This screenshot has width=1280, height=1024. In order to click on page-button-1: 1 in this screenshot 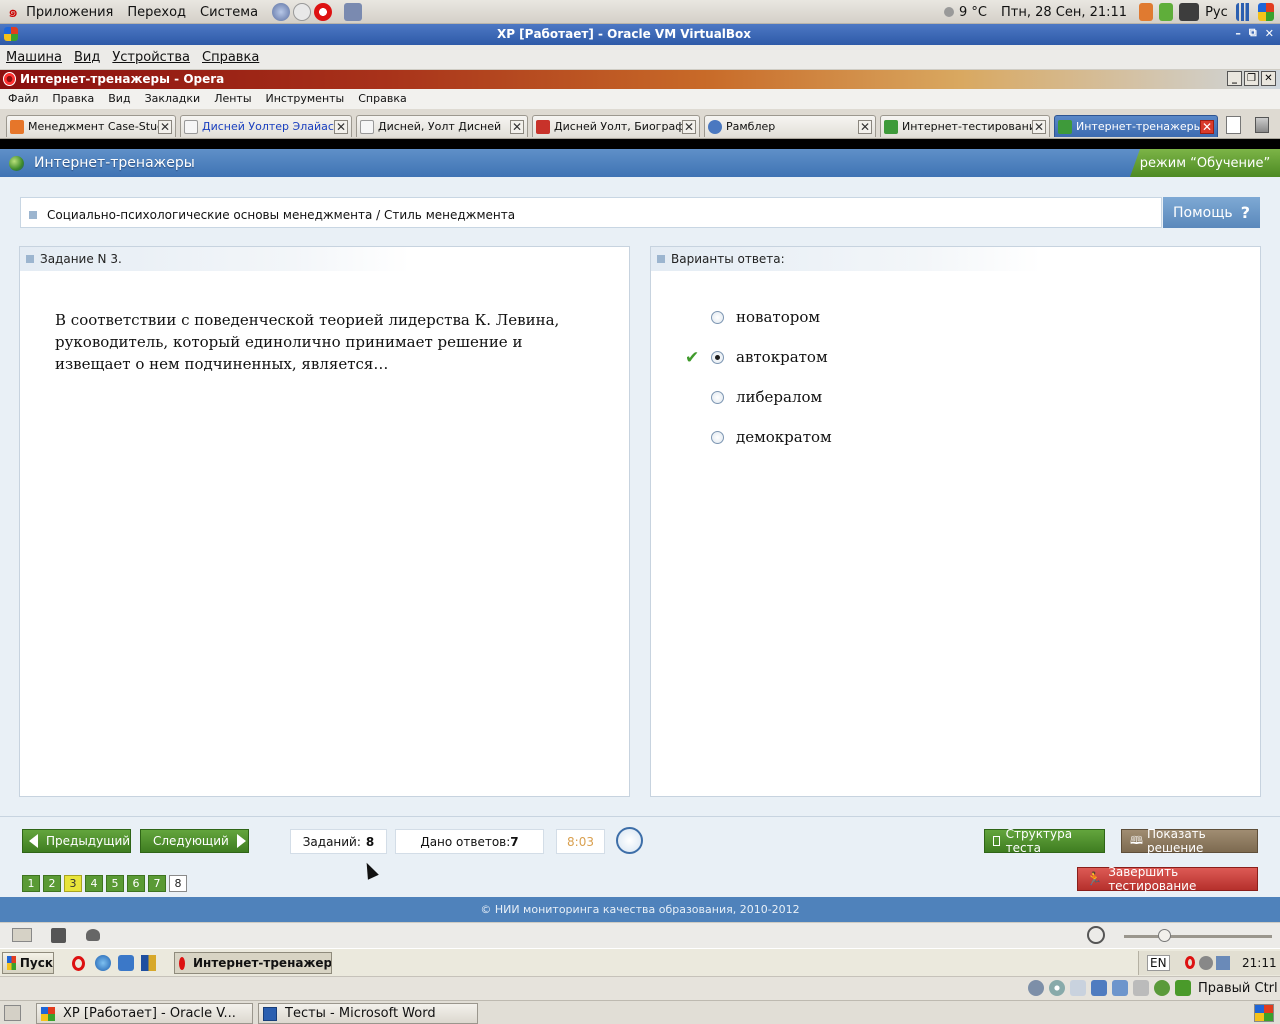, I will do `click(31, 883)`.